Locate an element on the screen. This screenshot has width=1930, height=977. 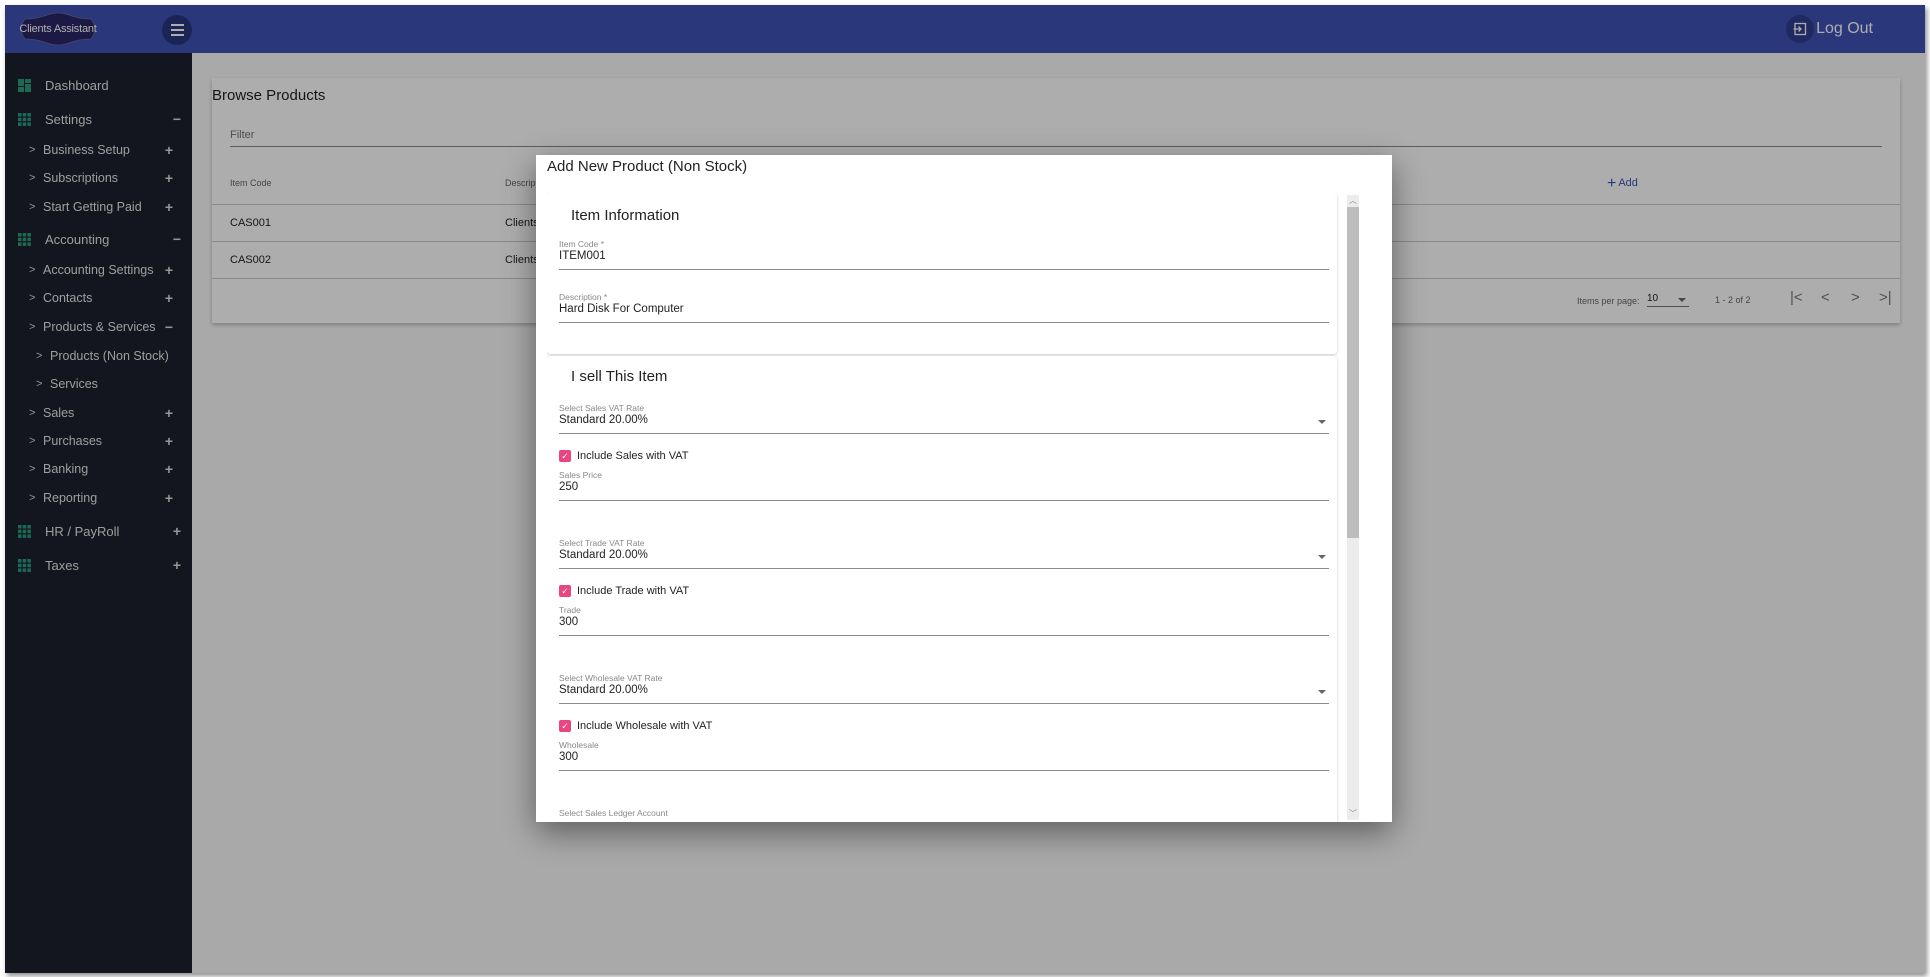
include-wholesale-vat-checkbox: ✓ Include Wholesale with VAT is located at coordinates (635, 726).